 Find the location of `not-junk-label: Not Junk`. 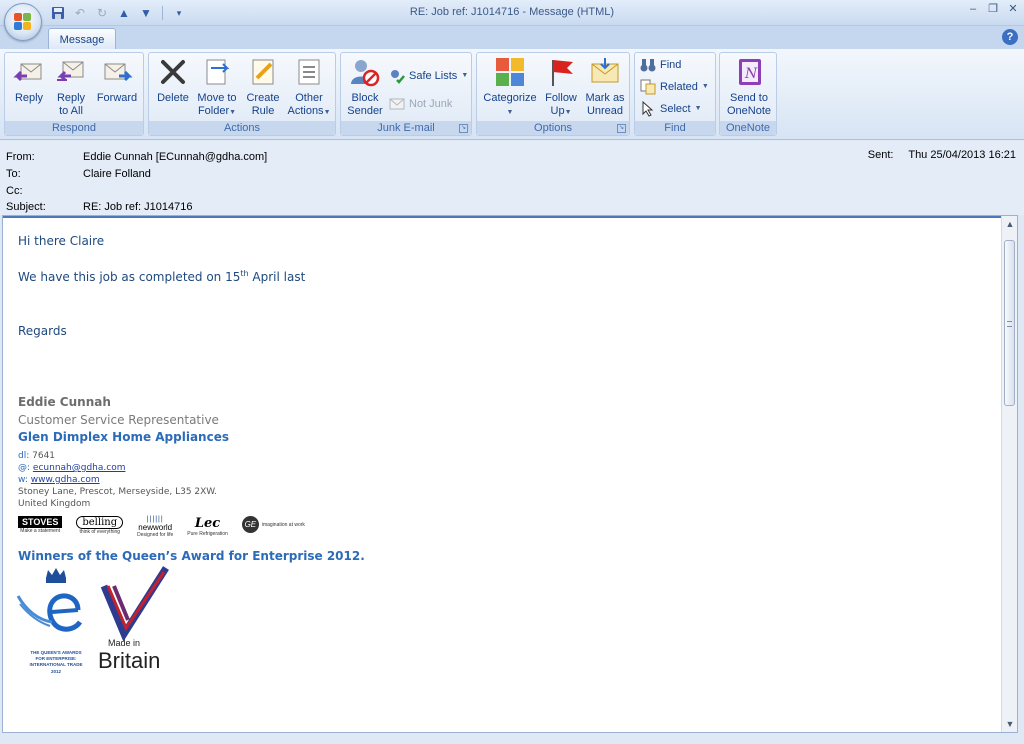

not-junk-label: Not Junk is located at coordinates (431, 104).